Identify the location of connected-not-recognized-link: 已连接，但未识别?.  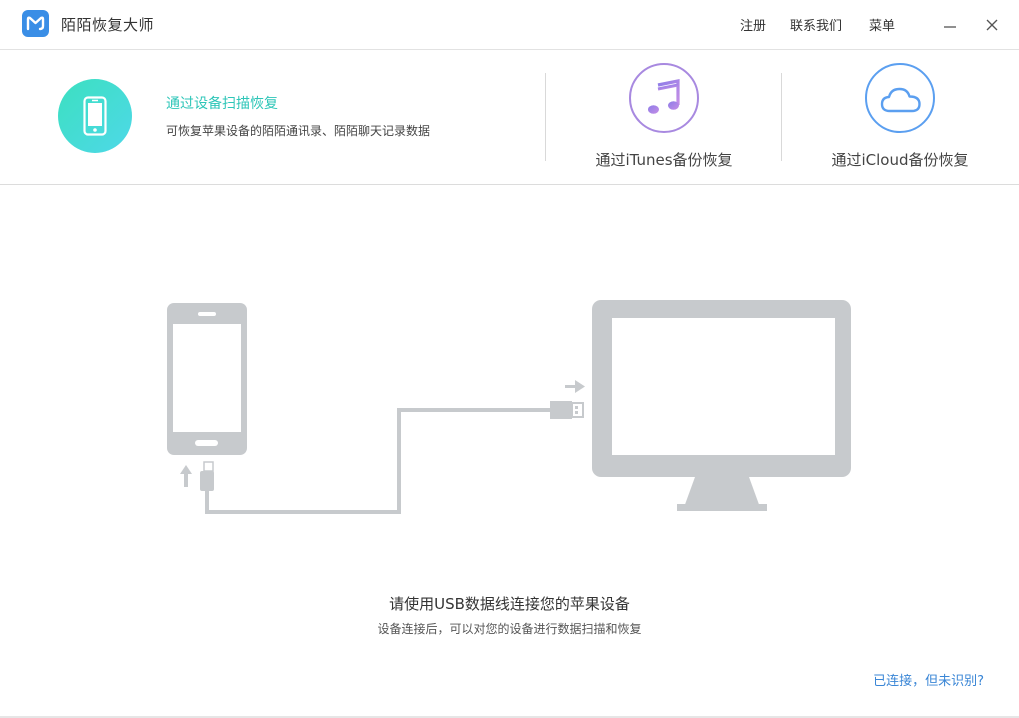
(928, 679).